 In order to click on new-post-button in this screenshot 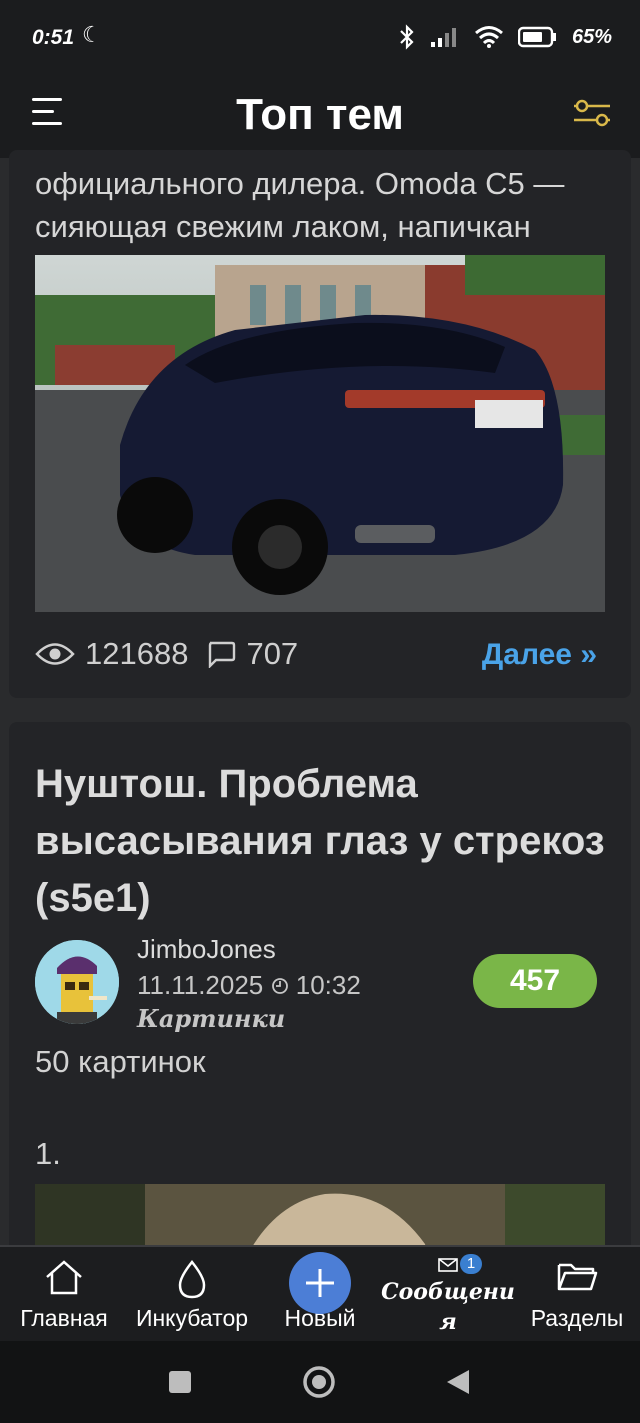, I will do `click(320, 1283)`.